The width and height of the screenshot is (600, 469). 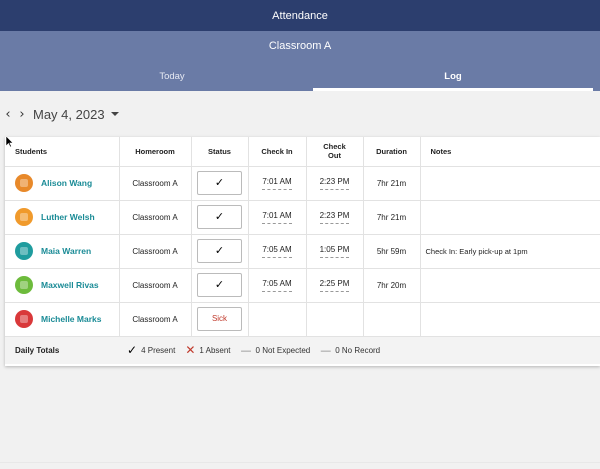 What do you see at coordinates (283, 350) in the screenshot?
I see `not-expected-total-text: 0 Not Expected` at bounding box center [283, 350].